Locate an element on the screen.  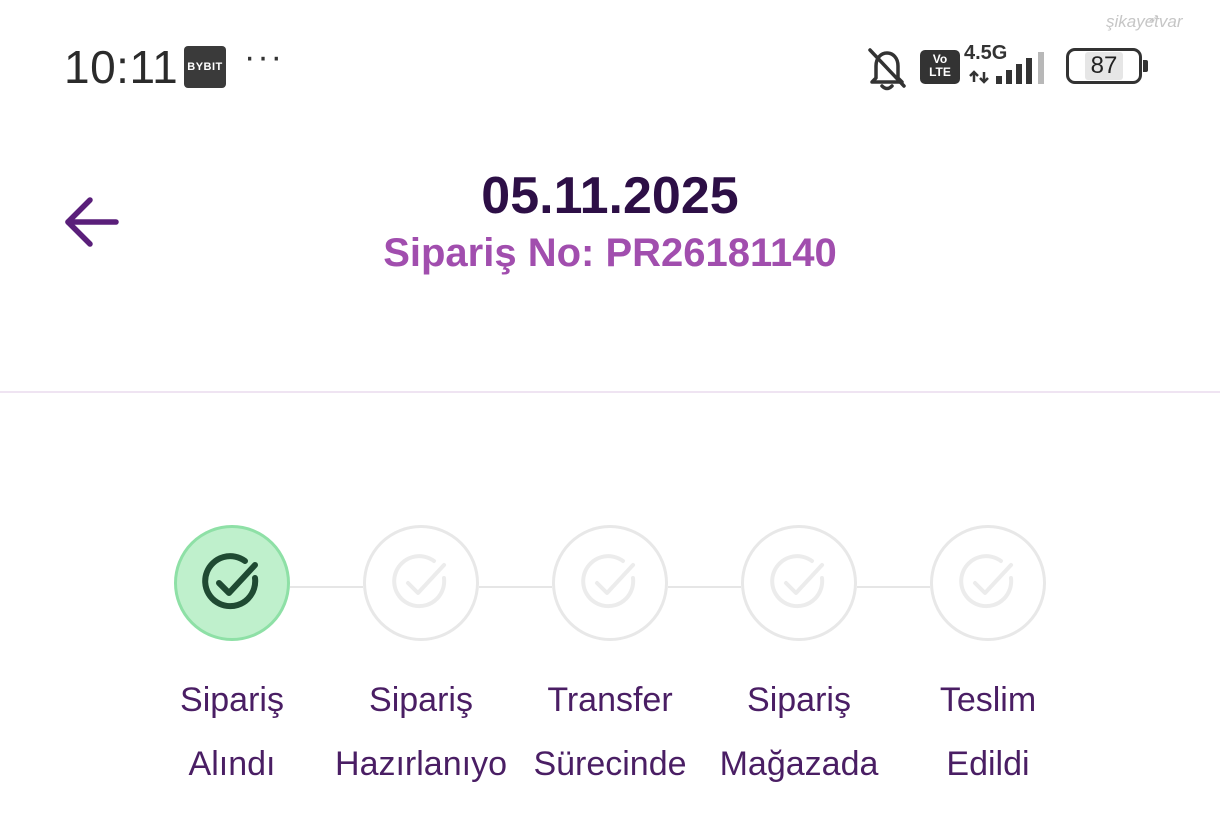
status-time: 10:11 is located at coordinates (121, 67).